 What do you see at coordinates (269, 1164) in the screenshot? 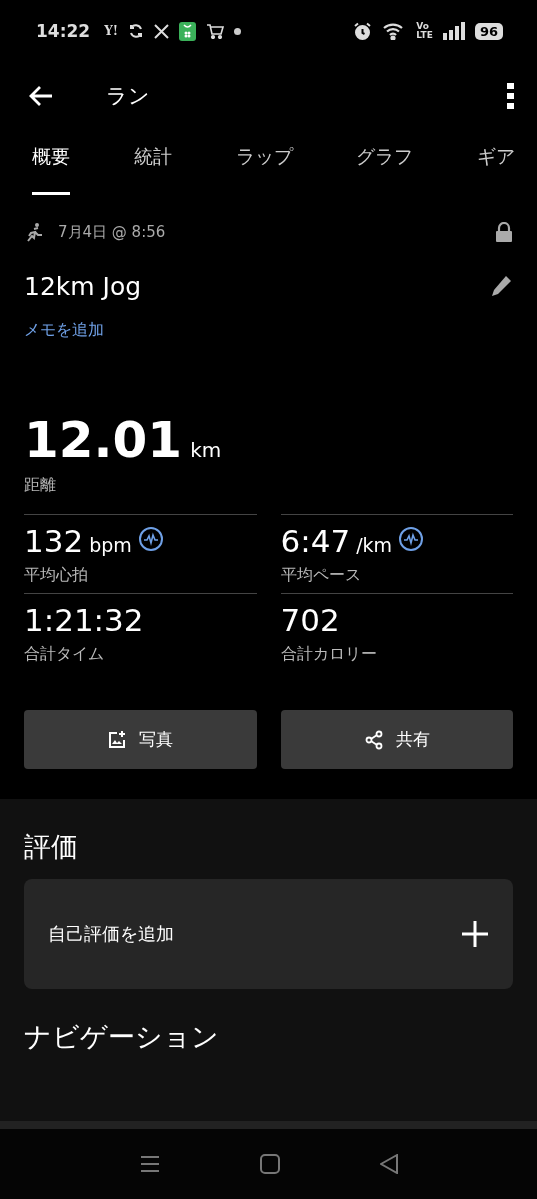
I see `home-icon` at bounding box center [269, 1164].